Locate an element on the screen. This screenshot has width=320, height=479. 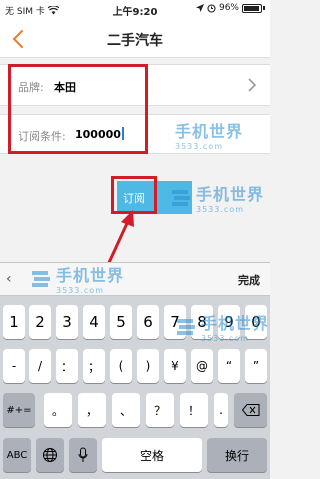
key-enum-comma: 、 is located at coordinates (126, 410).